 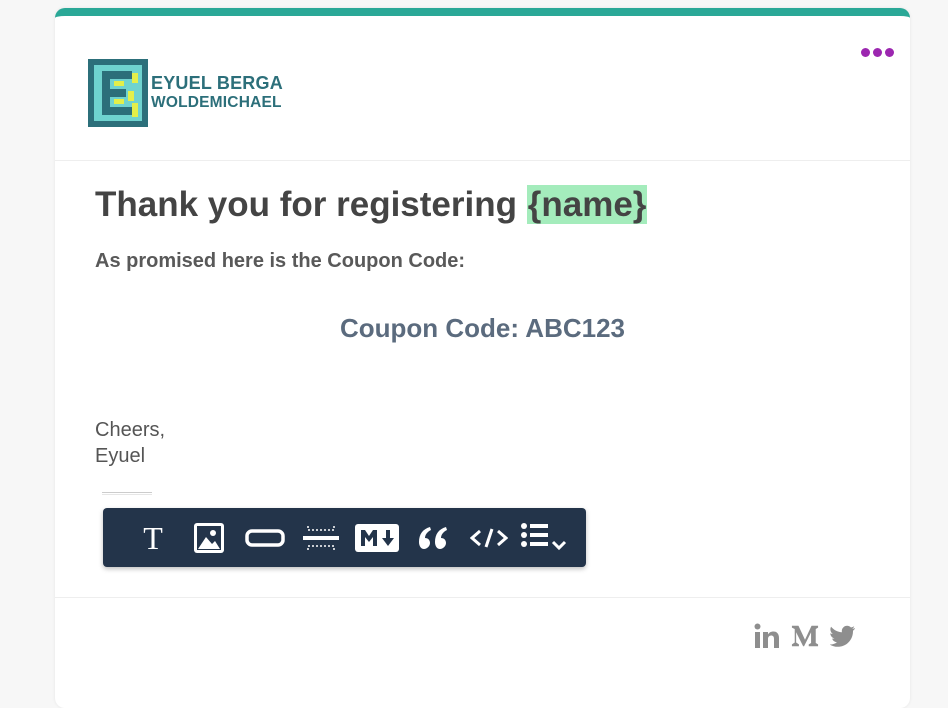 I want to click on markdown-icon, so click(x=377, y=537).